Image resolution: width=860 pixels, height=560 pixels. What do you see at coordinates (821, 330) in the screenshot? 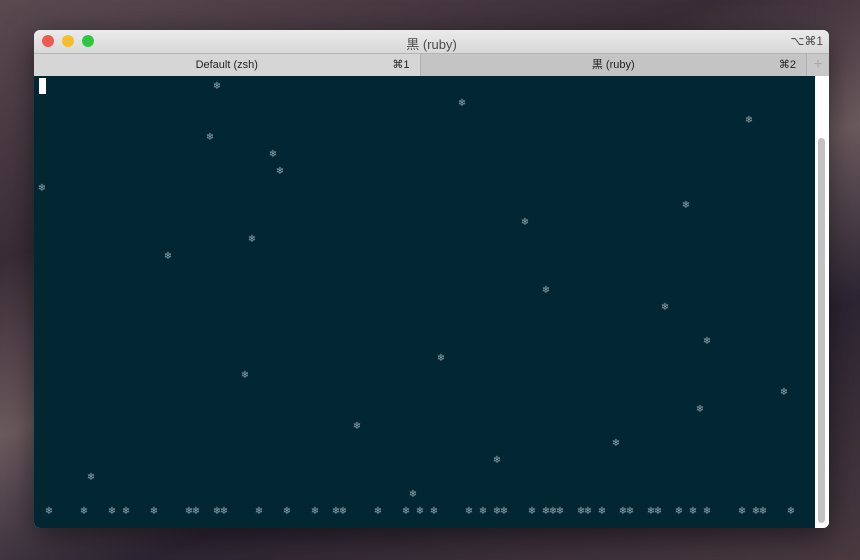
I see `scrollbar-thumb` at bounding box center [821, 330].